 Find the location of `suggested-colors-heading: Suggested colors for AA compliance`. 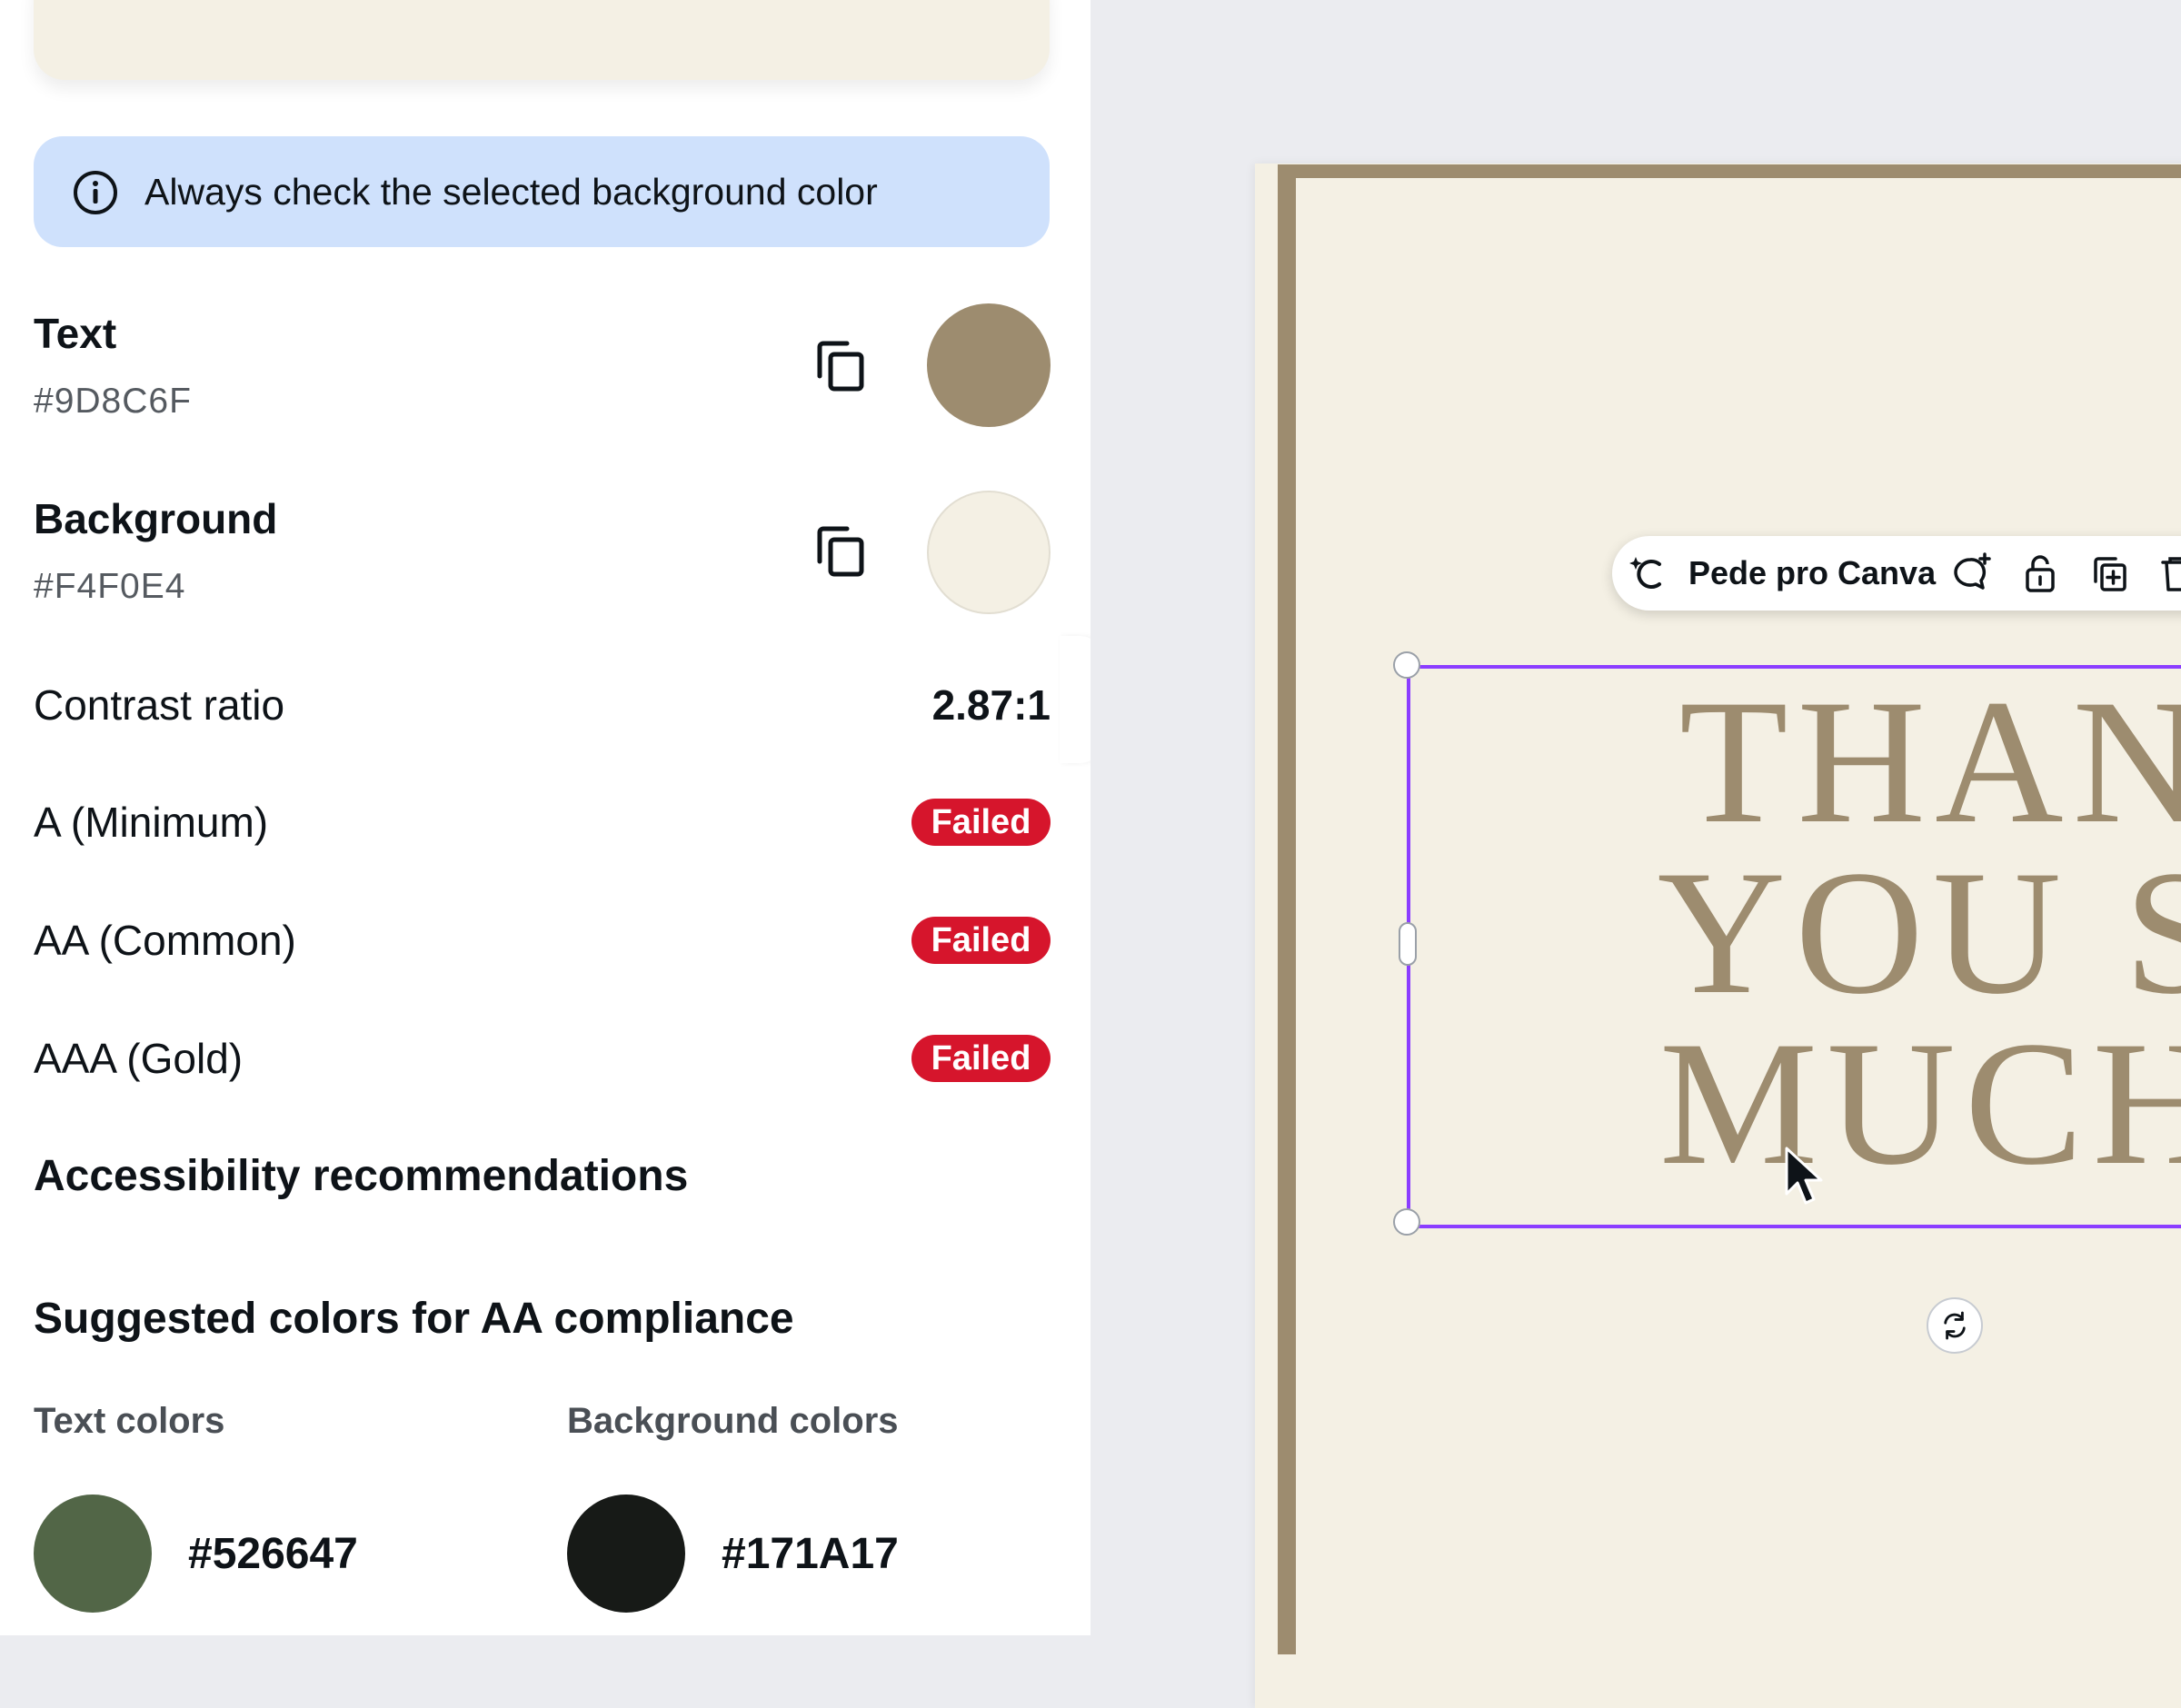

suggested-colors-heading: Suggested colors for AA compliance is located at coordinates (414, 1319).